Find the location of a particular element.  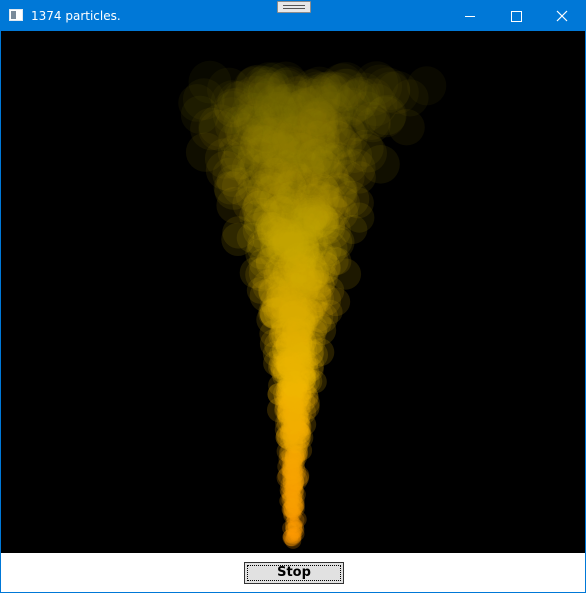

minimize-button is located at coordinates (470, 16).